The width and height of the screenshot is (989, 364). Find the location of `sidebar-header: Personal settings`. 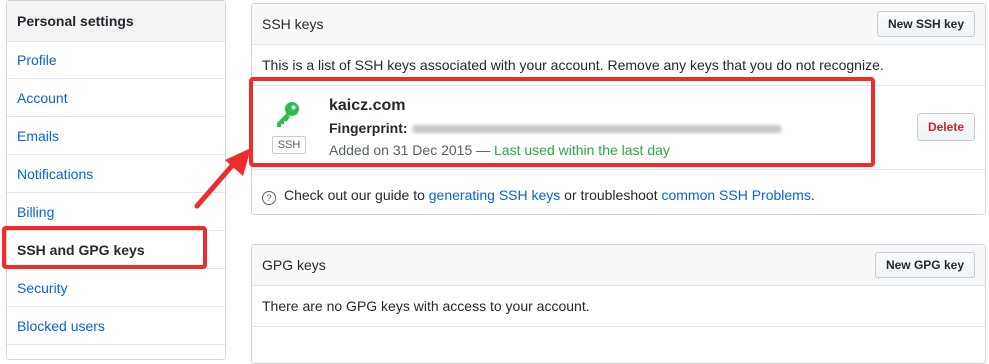

sidebar-header: Personal settings is located at coordinates (116, 21).